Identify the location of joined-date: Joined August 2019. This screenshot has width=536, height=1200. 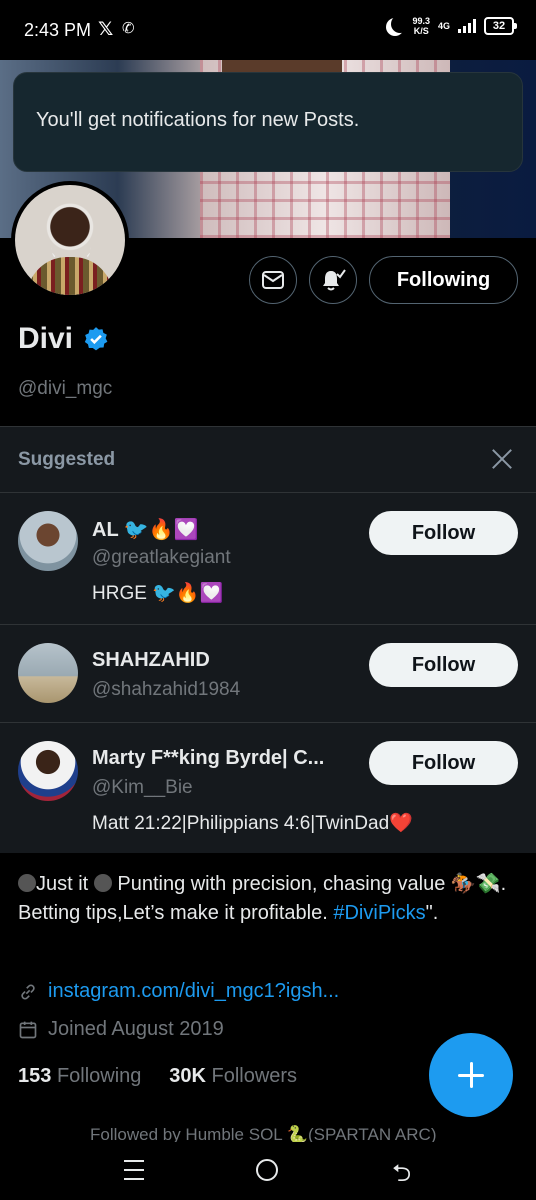
(121, 1029).